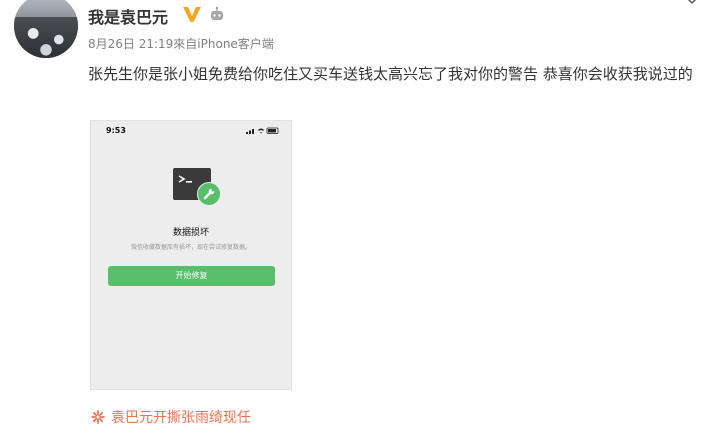  Describe the element at coordinates (181, 417) in the screenshot. I see `topic-label: 袁巴元开撕张雨绮现任` at that location.